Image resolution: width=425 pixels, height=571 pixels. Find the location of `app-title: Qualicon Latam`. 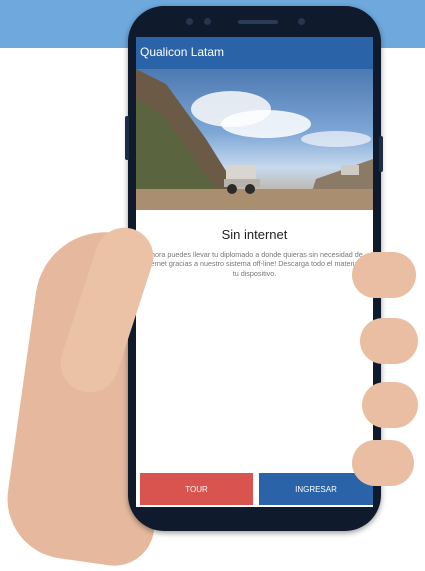

app-title: Qualicon Latam is located at coordinates (182, 52).